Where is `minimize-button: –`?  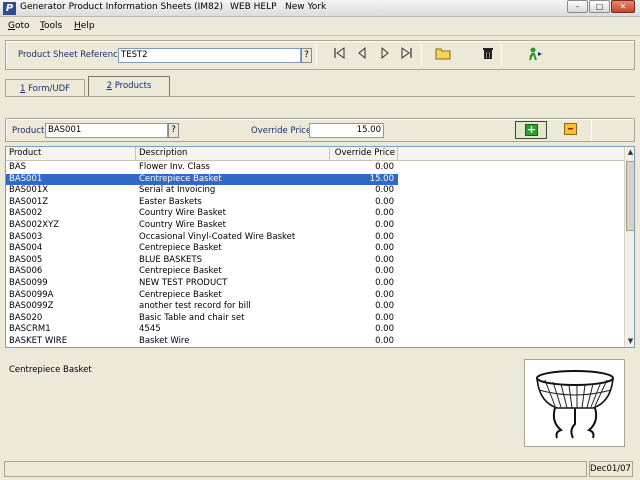 minimize-button: – is located at coordinates (577, 6).